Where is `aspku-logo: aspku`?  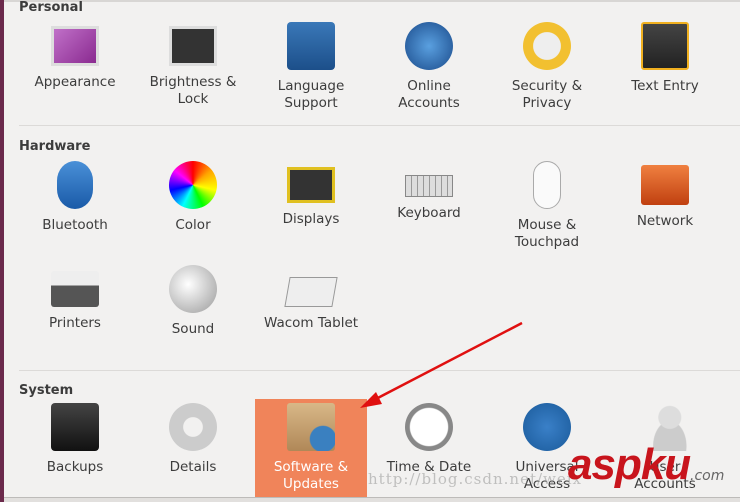
aspku-logo: aspku is located at coordinates (629, 464).